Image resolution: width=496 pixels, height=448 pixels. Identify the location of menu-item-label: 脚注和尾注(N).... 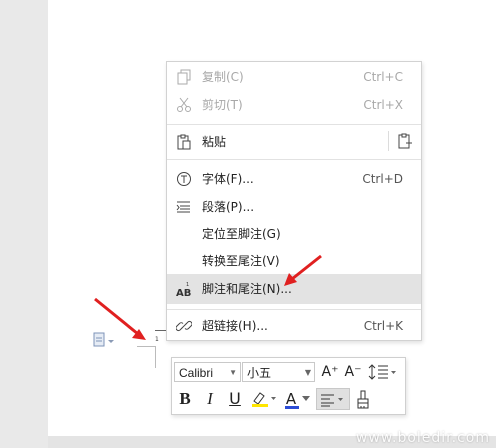
(247, 289).